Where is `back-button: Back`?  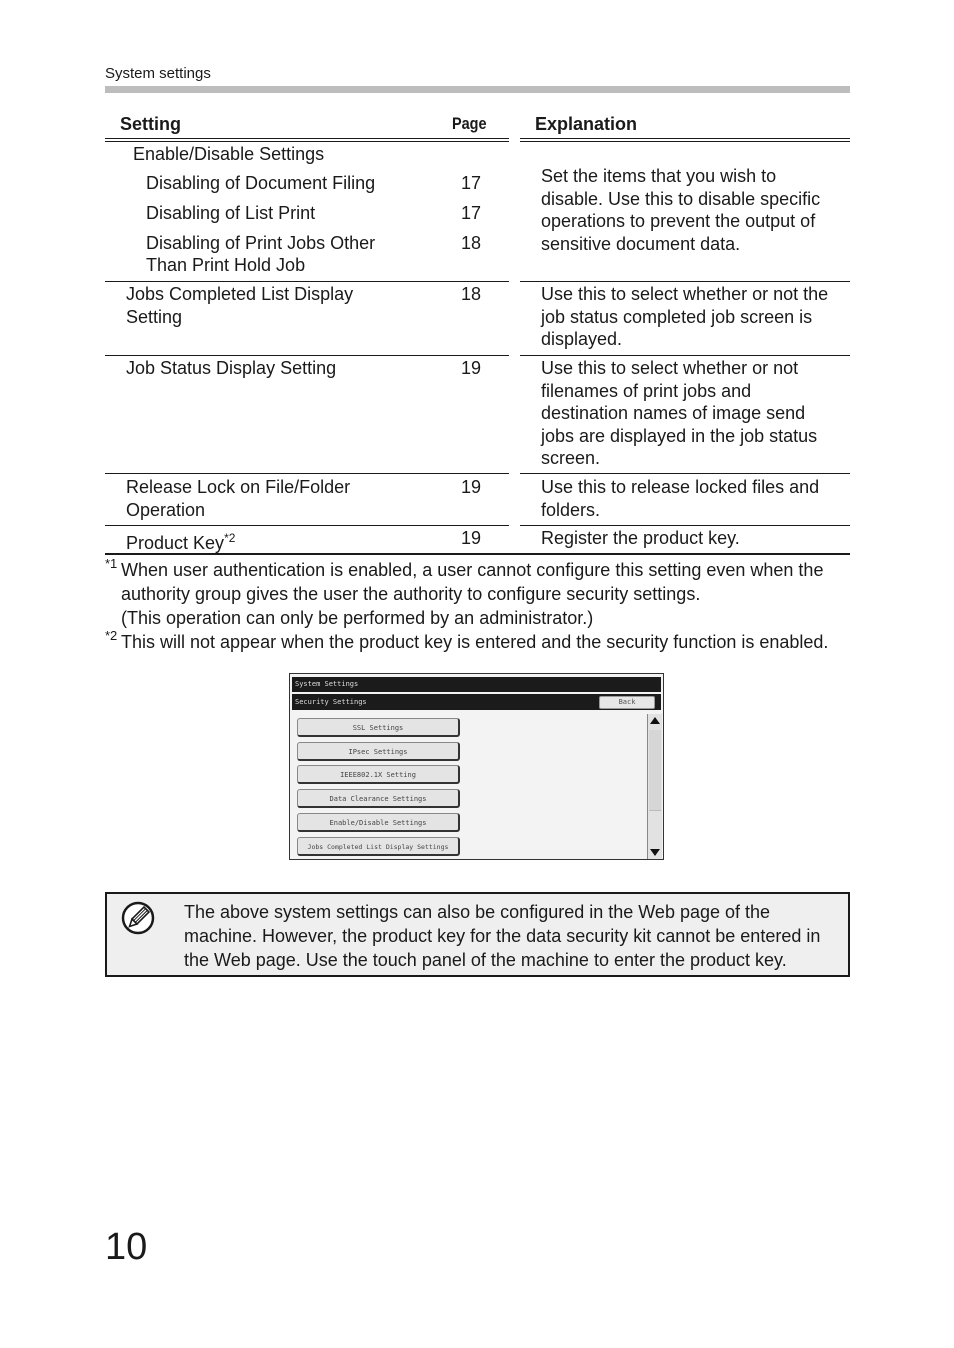 back-button: Back is located at coordinates (627, 702).